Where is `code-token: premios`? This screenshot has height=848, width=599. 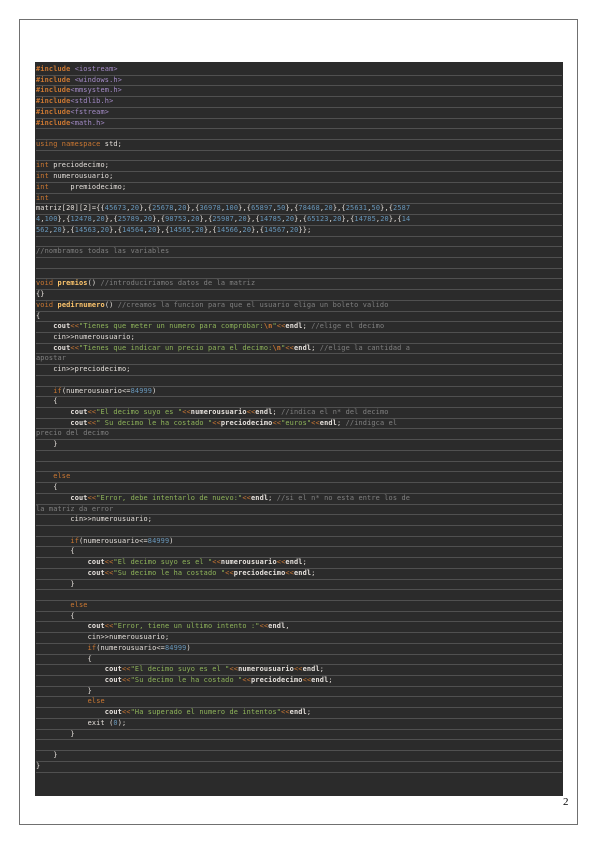 code-token: premios is located at coordinates (72, 283).